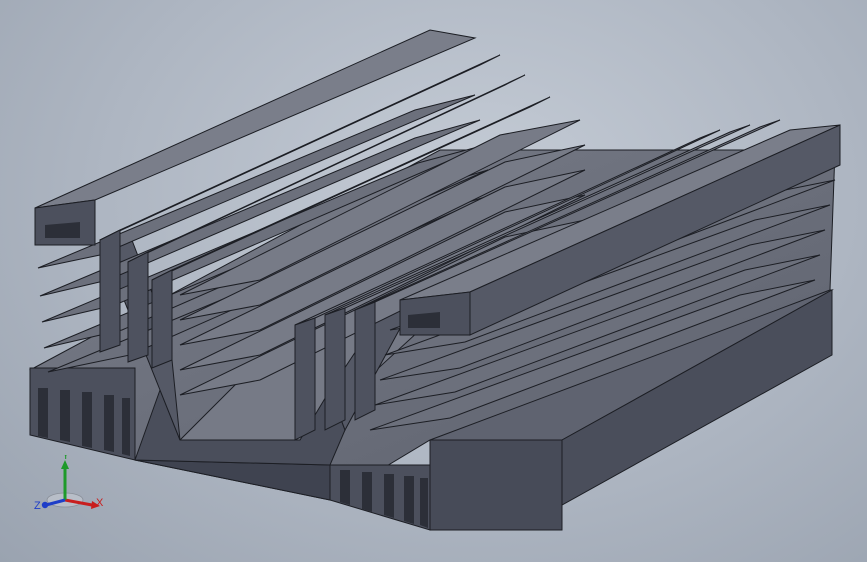 The height and width of the screenshot is (562, 867). Describe the element at coordinates (380, 497) in the screenshot. I see `bottom-fins-right` at that location.